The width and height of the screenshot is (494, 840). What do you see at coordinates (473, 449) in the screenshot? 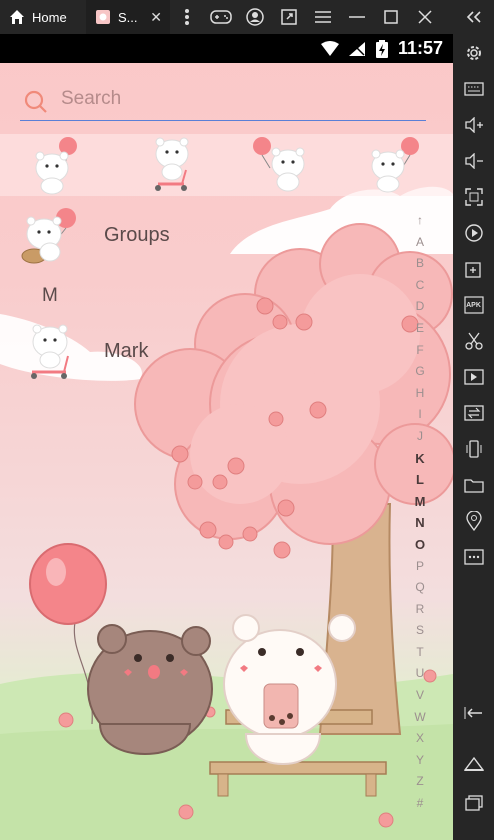
I see `shake-icon` at bounding box center [473, 449].